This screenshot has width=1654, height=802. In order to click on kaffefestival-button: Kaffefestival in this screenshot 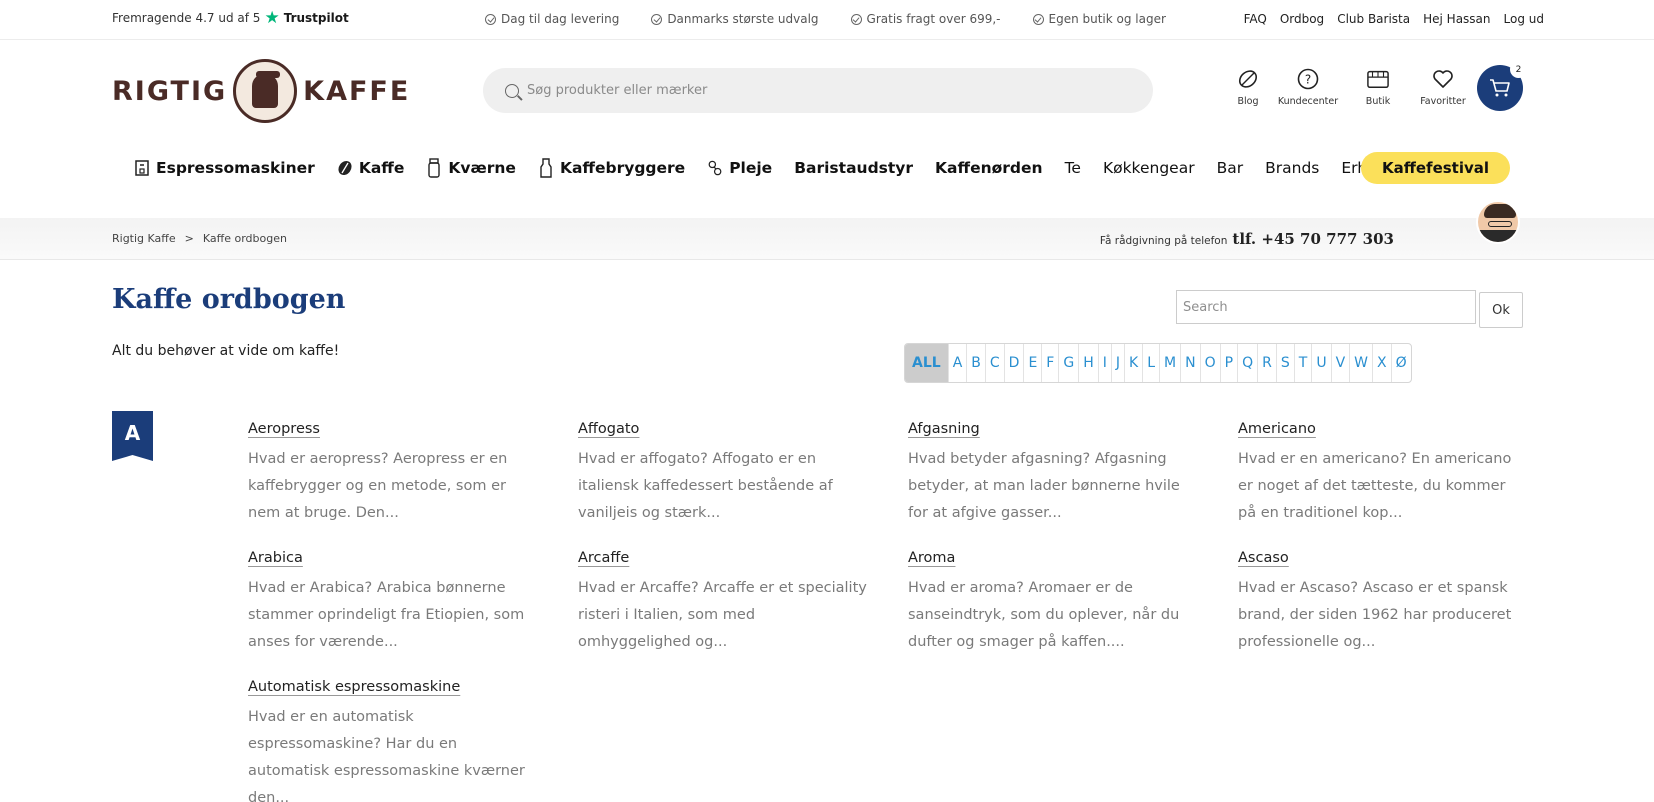, I will do `click(1435, 168)`.